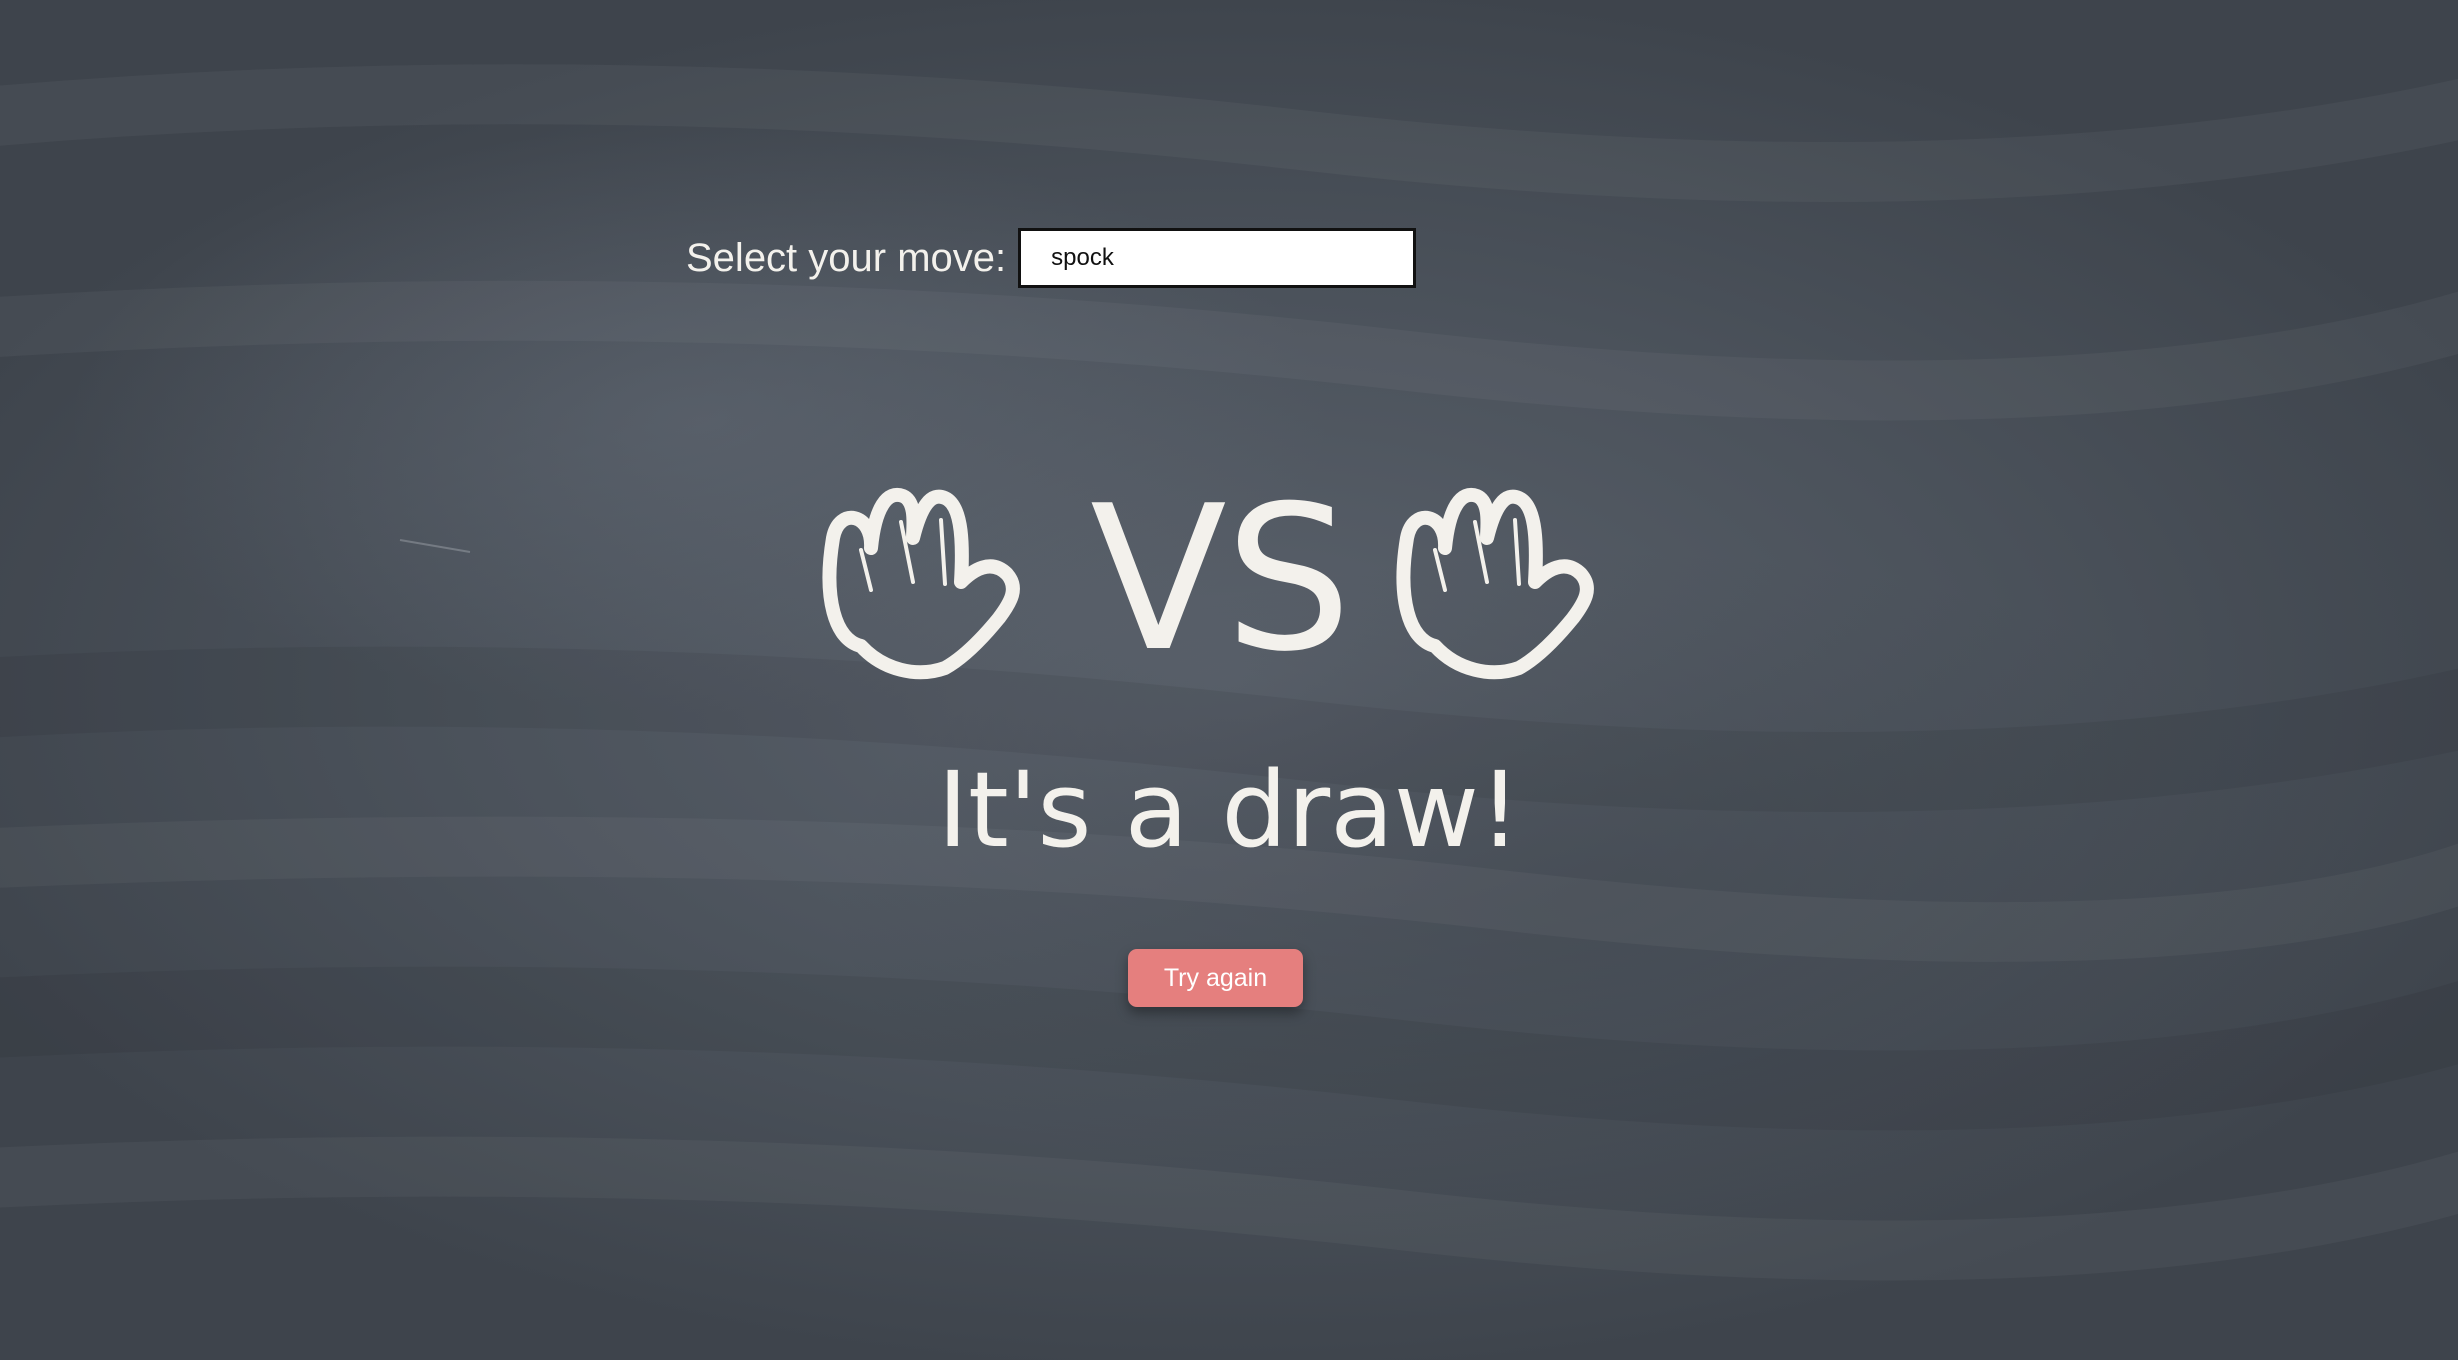  Describe the element at coordinates (1082, 257) in the screenshot. I see `move-select-value: spock` at that location.